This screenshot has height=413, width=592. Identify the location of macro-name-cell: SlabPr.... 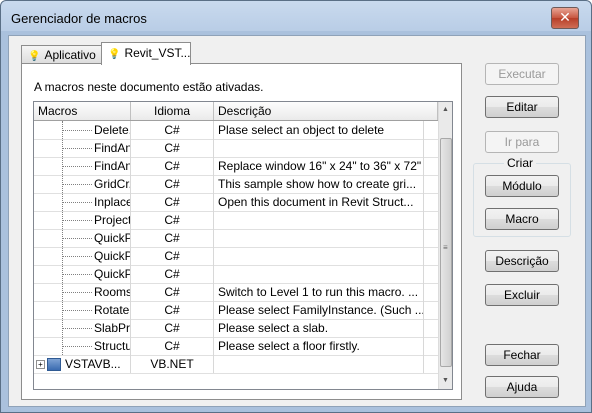
(82, 328).